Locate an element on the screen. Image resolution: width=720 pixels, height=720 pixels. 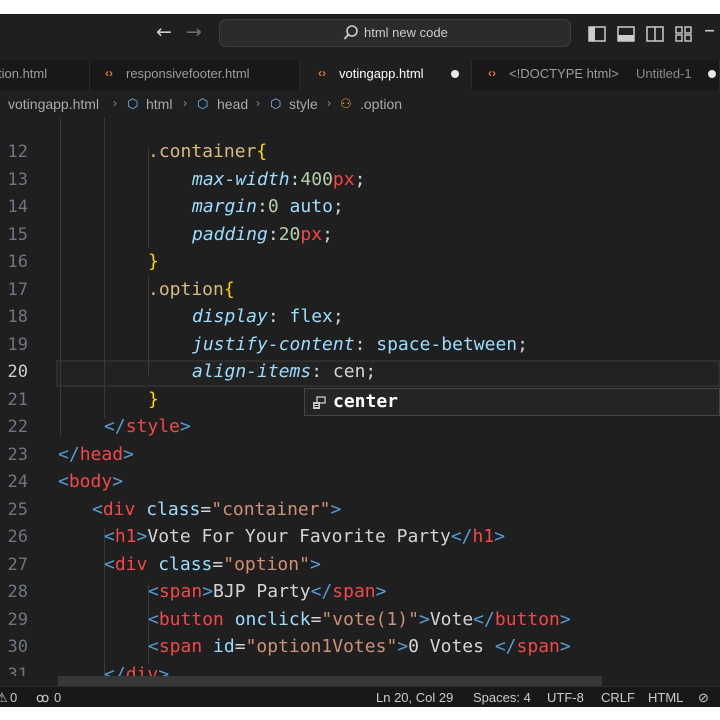
symbol-element-icon: ⬡ is located at coordinates (276, 103).